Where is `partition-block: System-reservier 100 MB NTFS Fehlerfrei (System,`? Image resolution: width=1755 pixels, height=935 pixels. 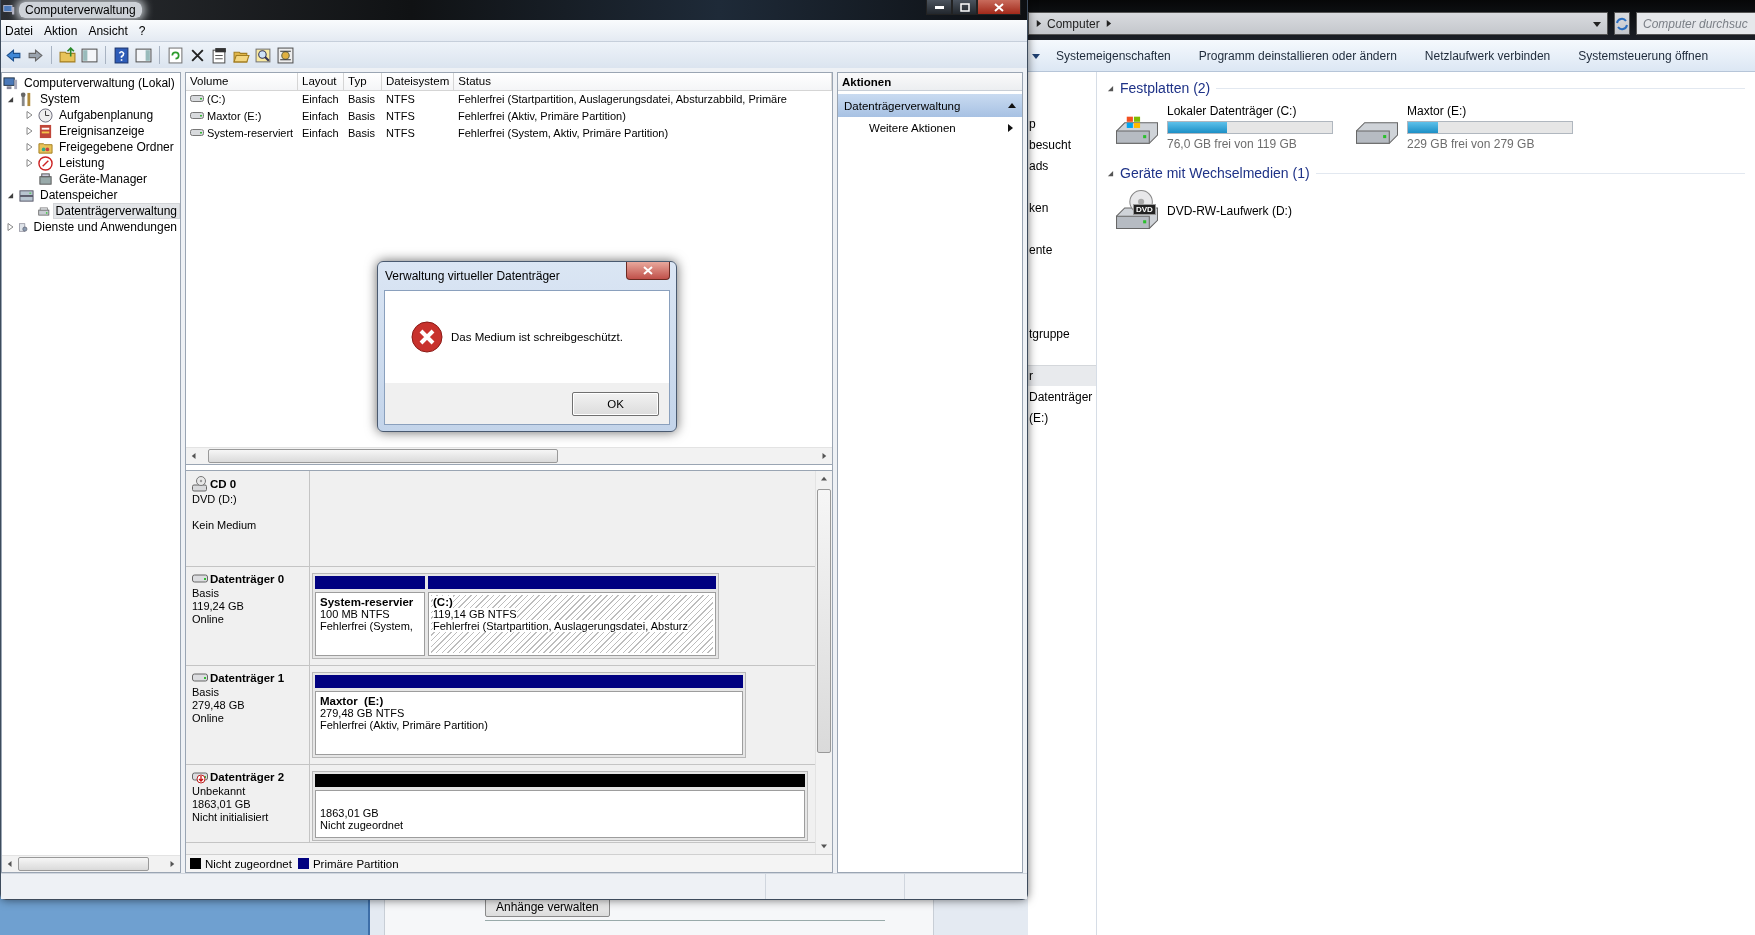 partition-block: System-reservier 100 MB NTFS Fehlerfrei (System, is located at coordinates (370, 624).